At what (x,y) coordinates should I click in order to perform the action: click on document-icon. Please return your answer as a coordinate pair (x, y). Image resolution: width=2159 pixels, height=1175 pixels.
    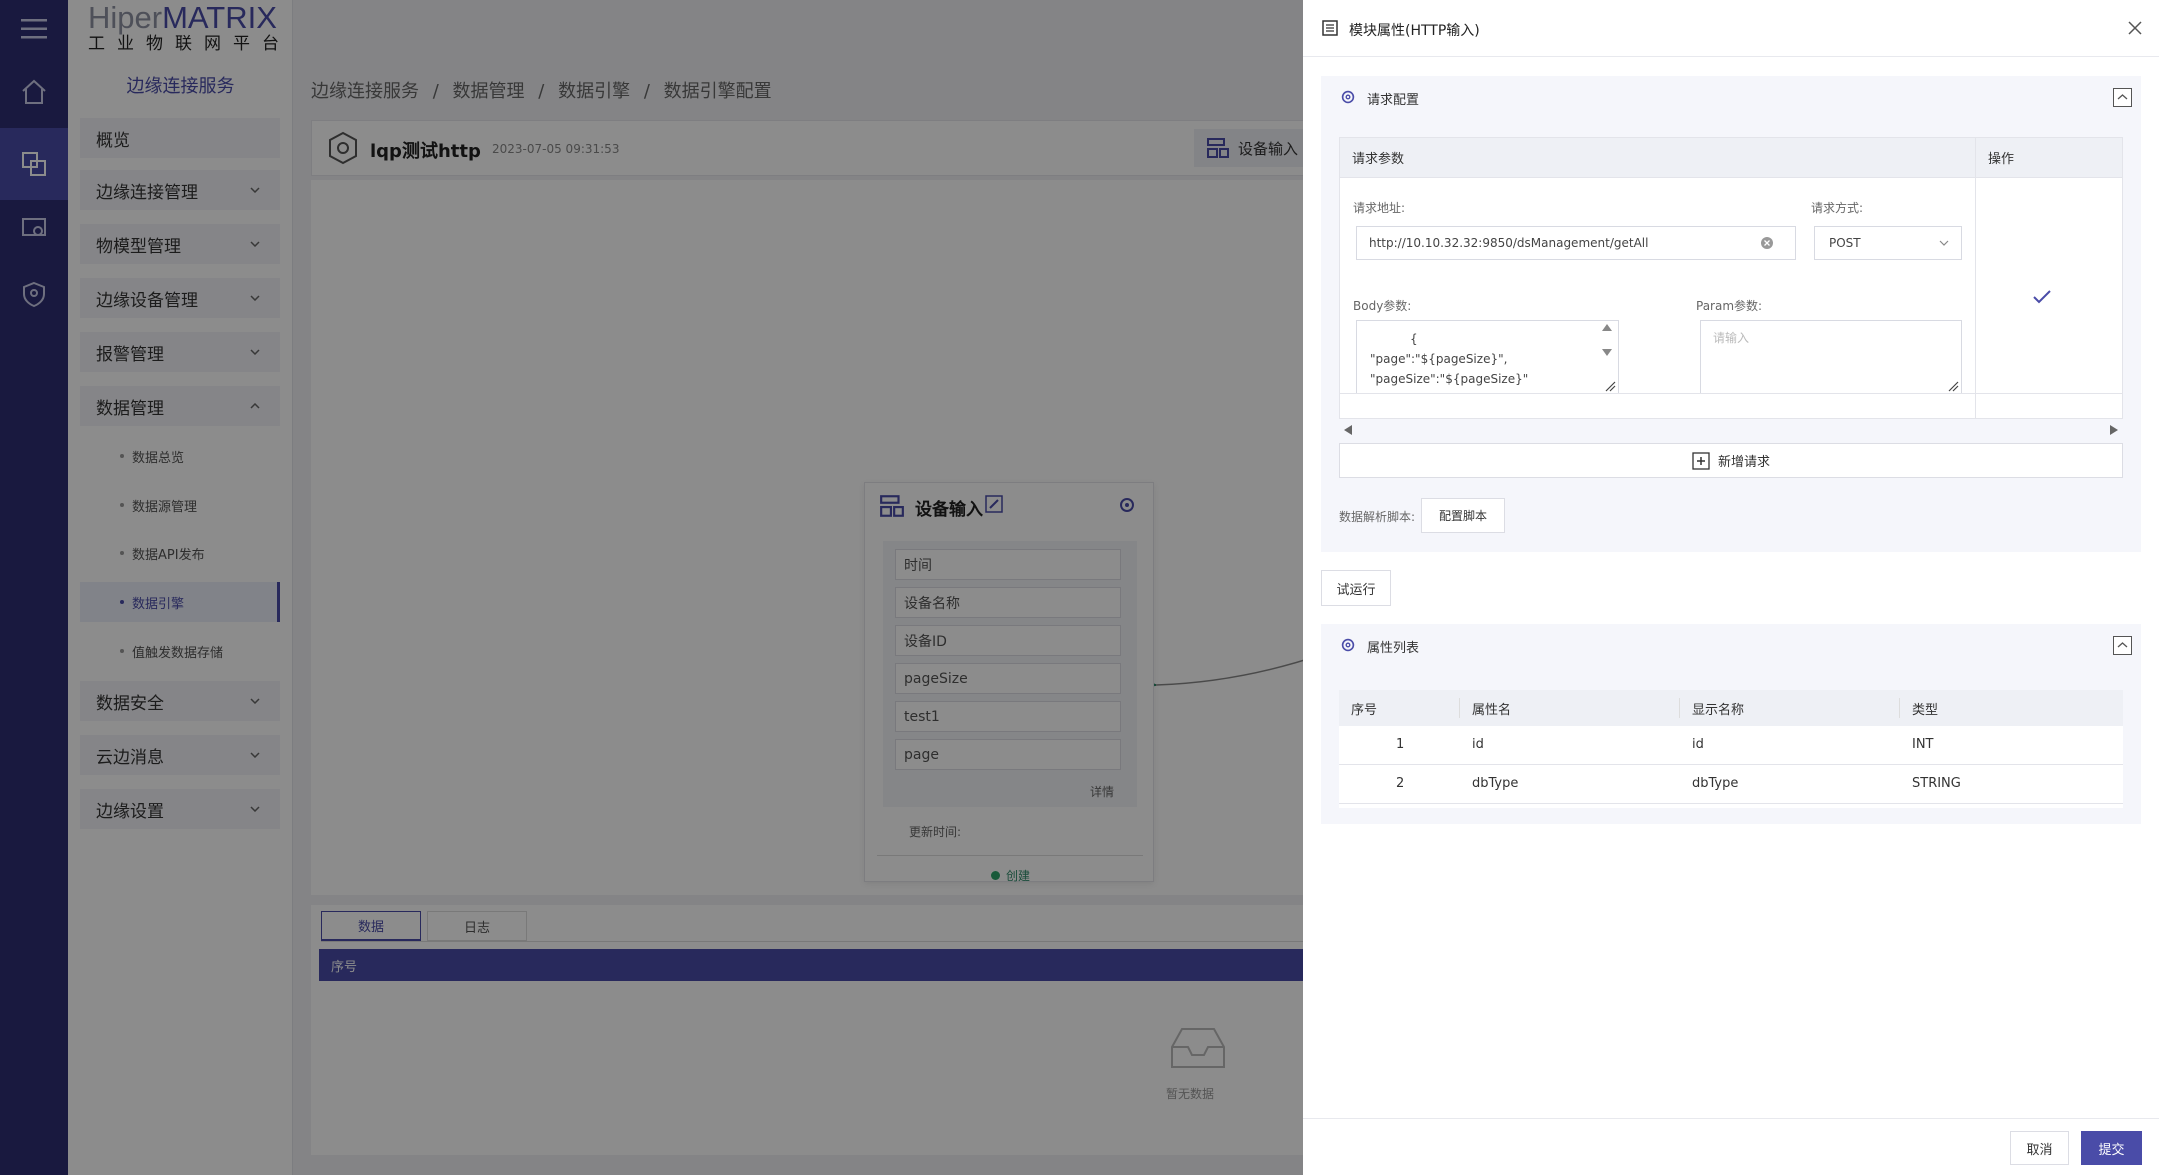
    Looking at the image, I should click on (1330, 28).